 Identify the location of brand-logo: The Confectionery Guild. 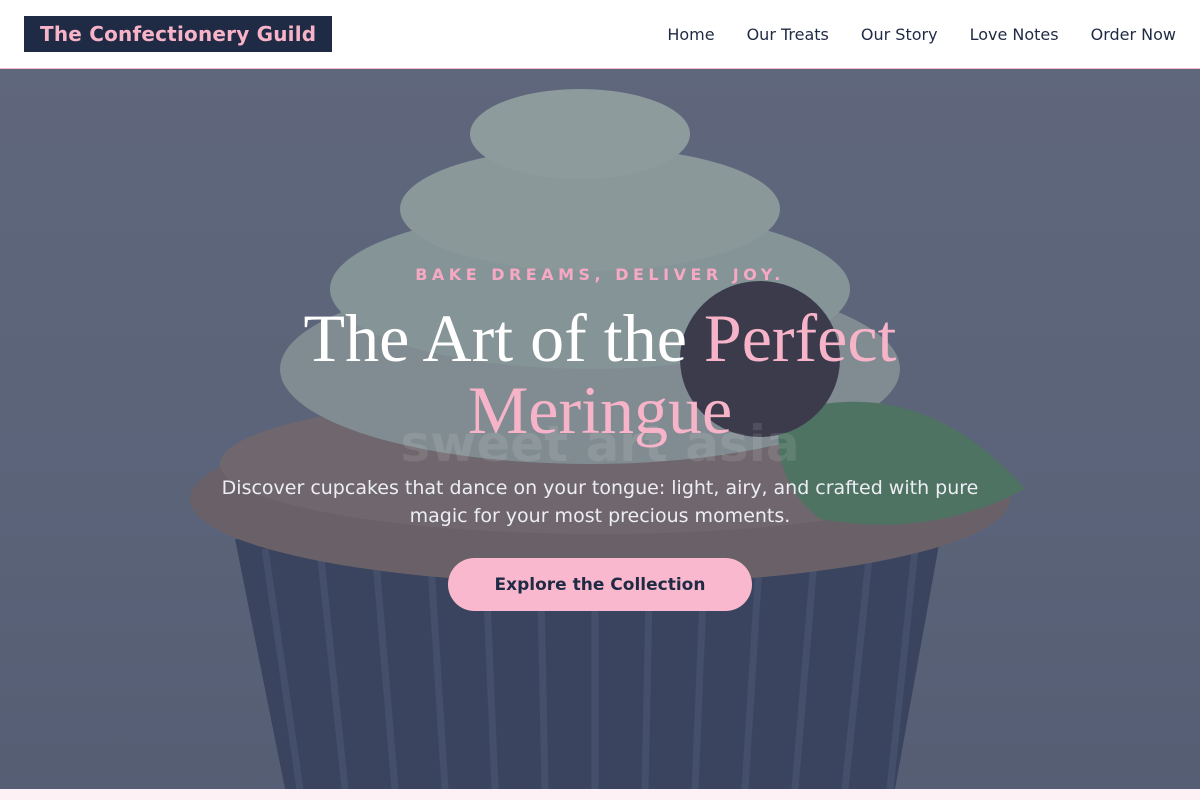
(178, 34).